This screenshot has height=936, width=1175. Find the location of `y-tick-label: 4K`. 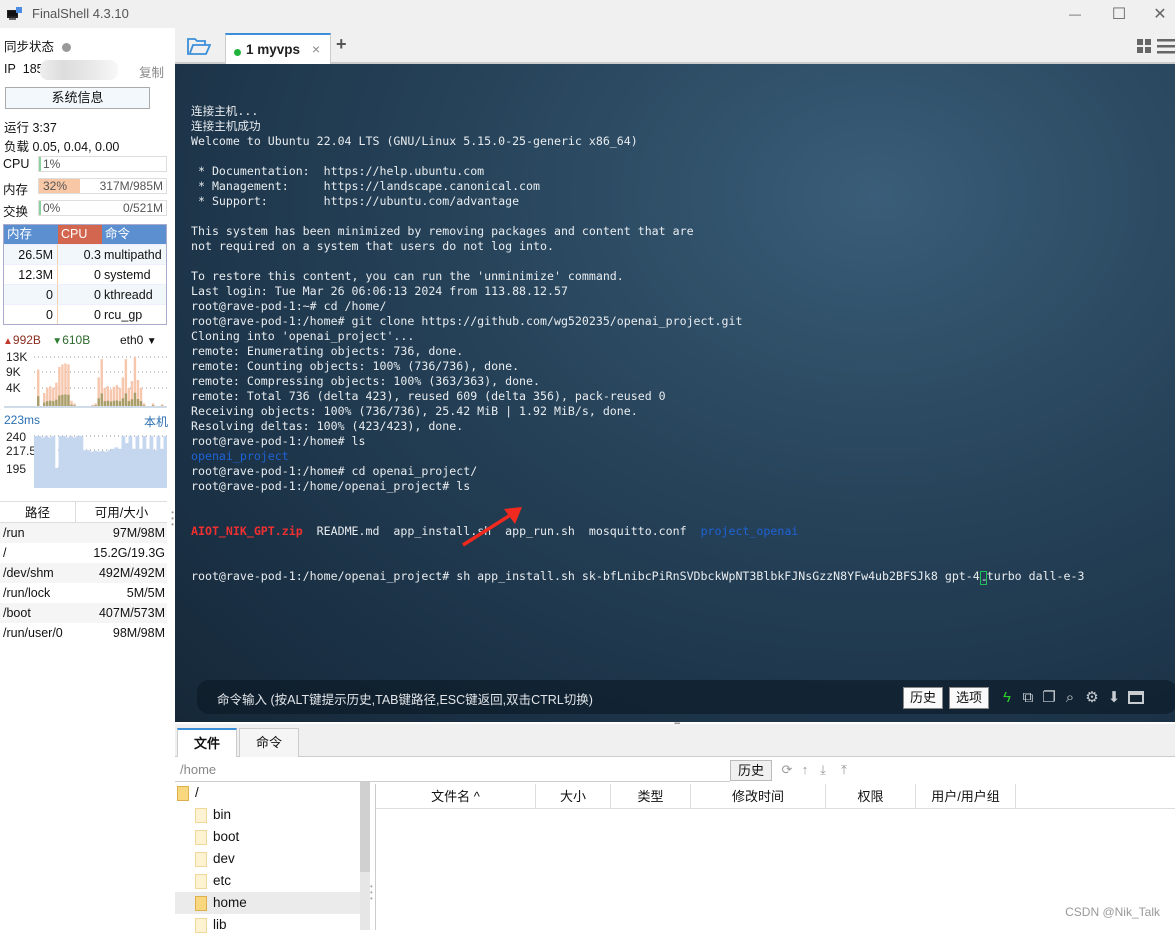

y-tick-label: 4K is located at coordinates (13, 388).